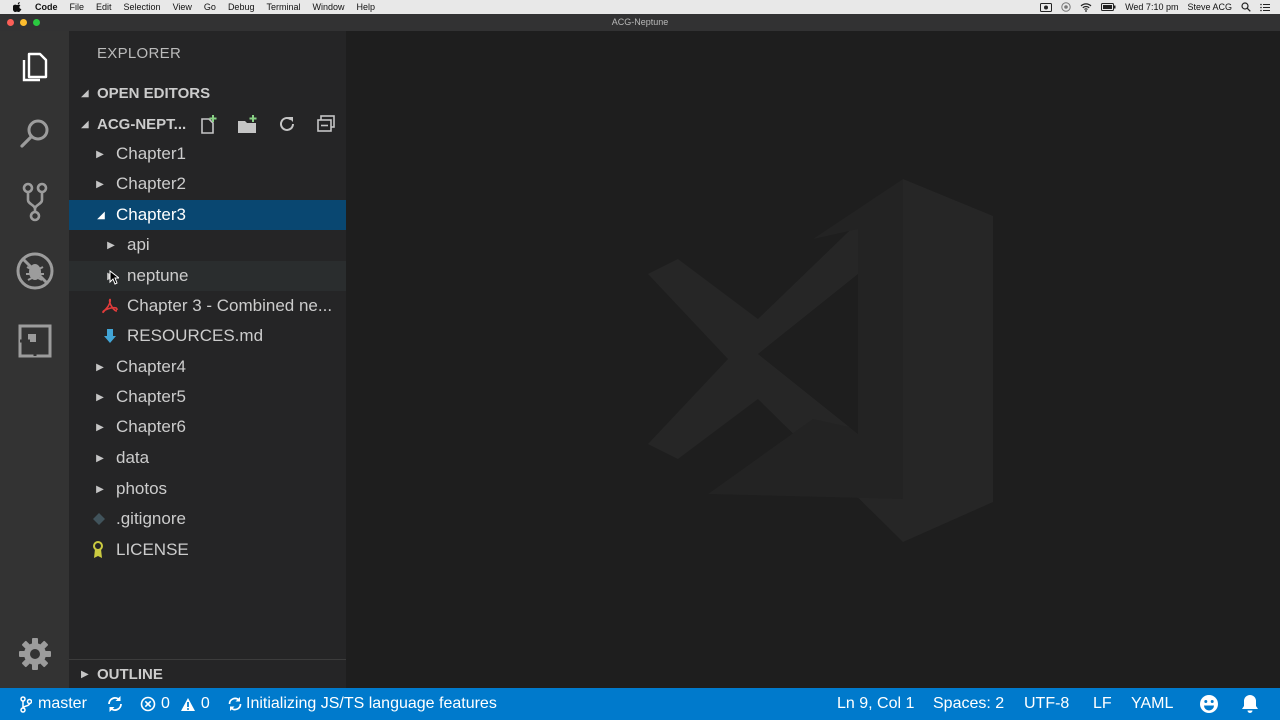  Describe the element at coordinates (26, 704) in the screenshot. I see `git-branch-icon` at that location.